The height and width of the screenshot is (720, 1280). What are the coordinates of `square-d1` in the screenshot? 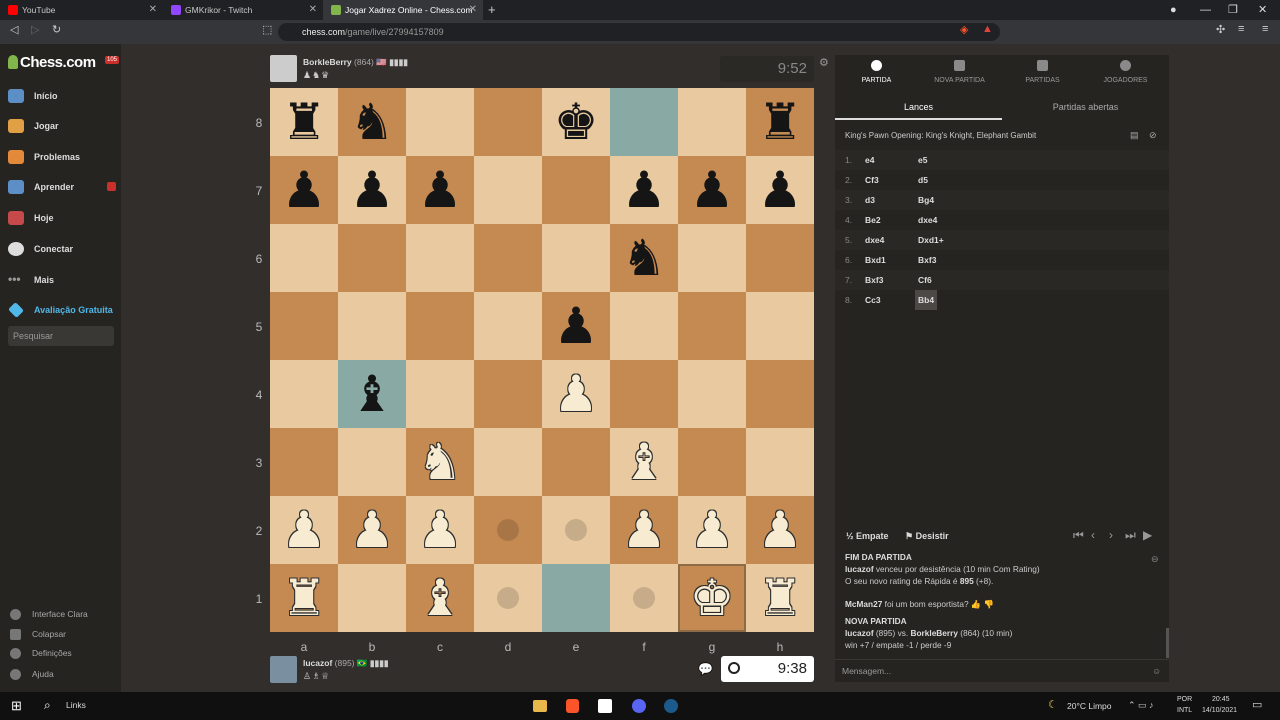 It's located at (508, 598).